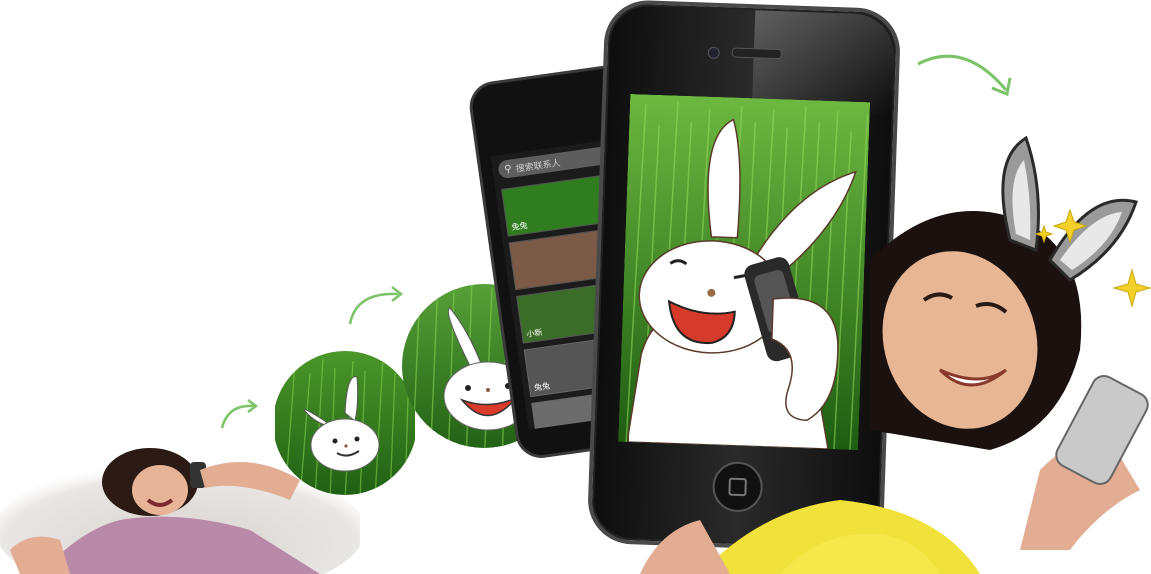 Image resolution: width=1151 pixels, height=574 pixels. What do you see at coordinates (538, 166) in the screenshot?
I see `search-placeholder: 搜索联系人` at bounding box center [538, 166].